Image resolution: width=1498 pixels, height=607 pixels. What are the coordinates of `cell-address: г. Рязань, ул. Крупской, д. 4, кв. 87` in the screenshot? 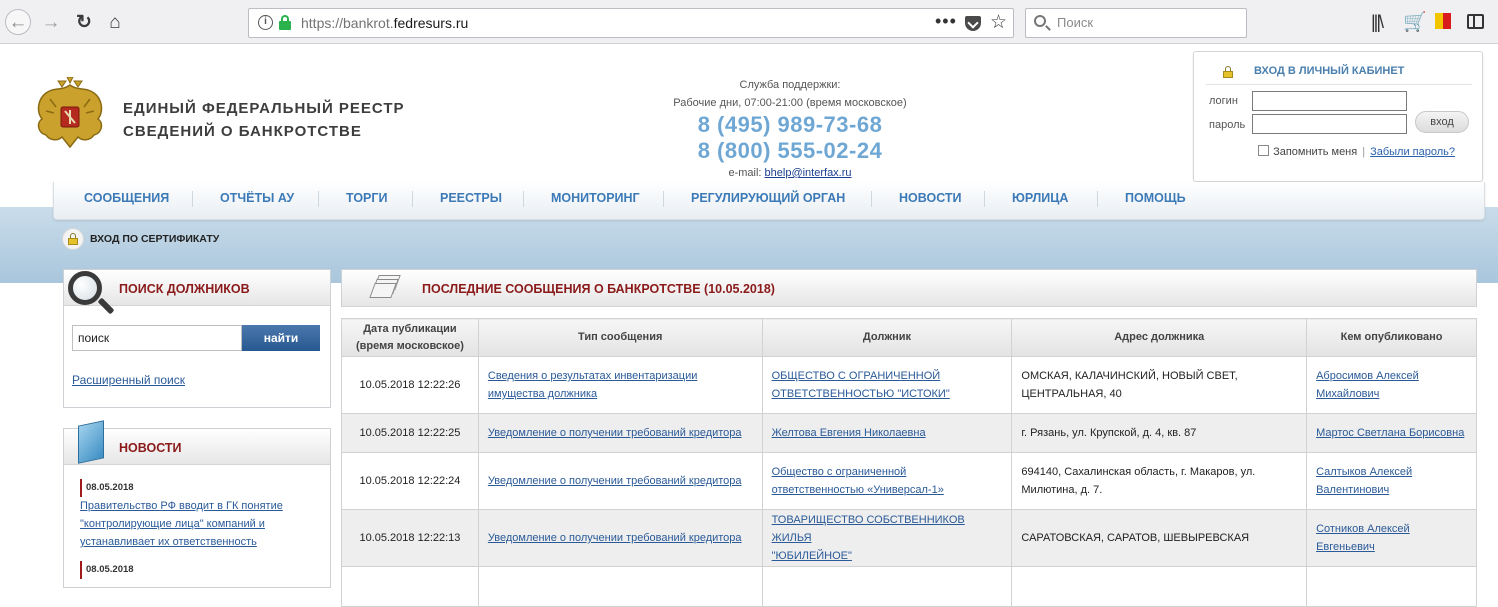 It's located at (1159, 433).